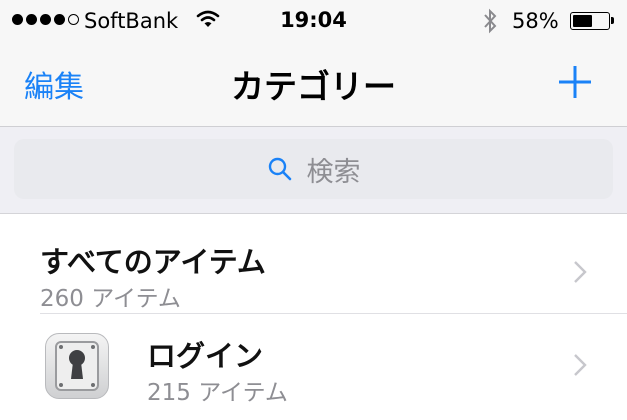 The height and width of the screenshot is (420, 627). I want to click on plus-icon, so click(575, 82).